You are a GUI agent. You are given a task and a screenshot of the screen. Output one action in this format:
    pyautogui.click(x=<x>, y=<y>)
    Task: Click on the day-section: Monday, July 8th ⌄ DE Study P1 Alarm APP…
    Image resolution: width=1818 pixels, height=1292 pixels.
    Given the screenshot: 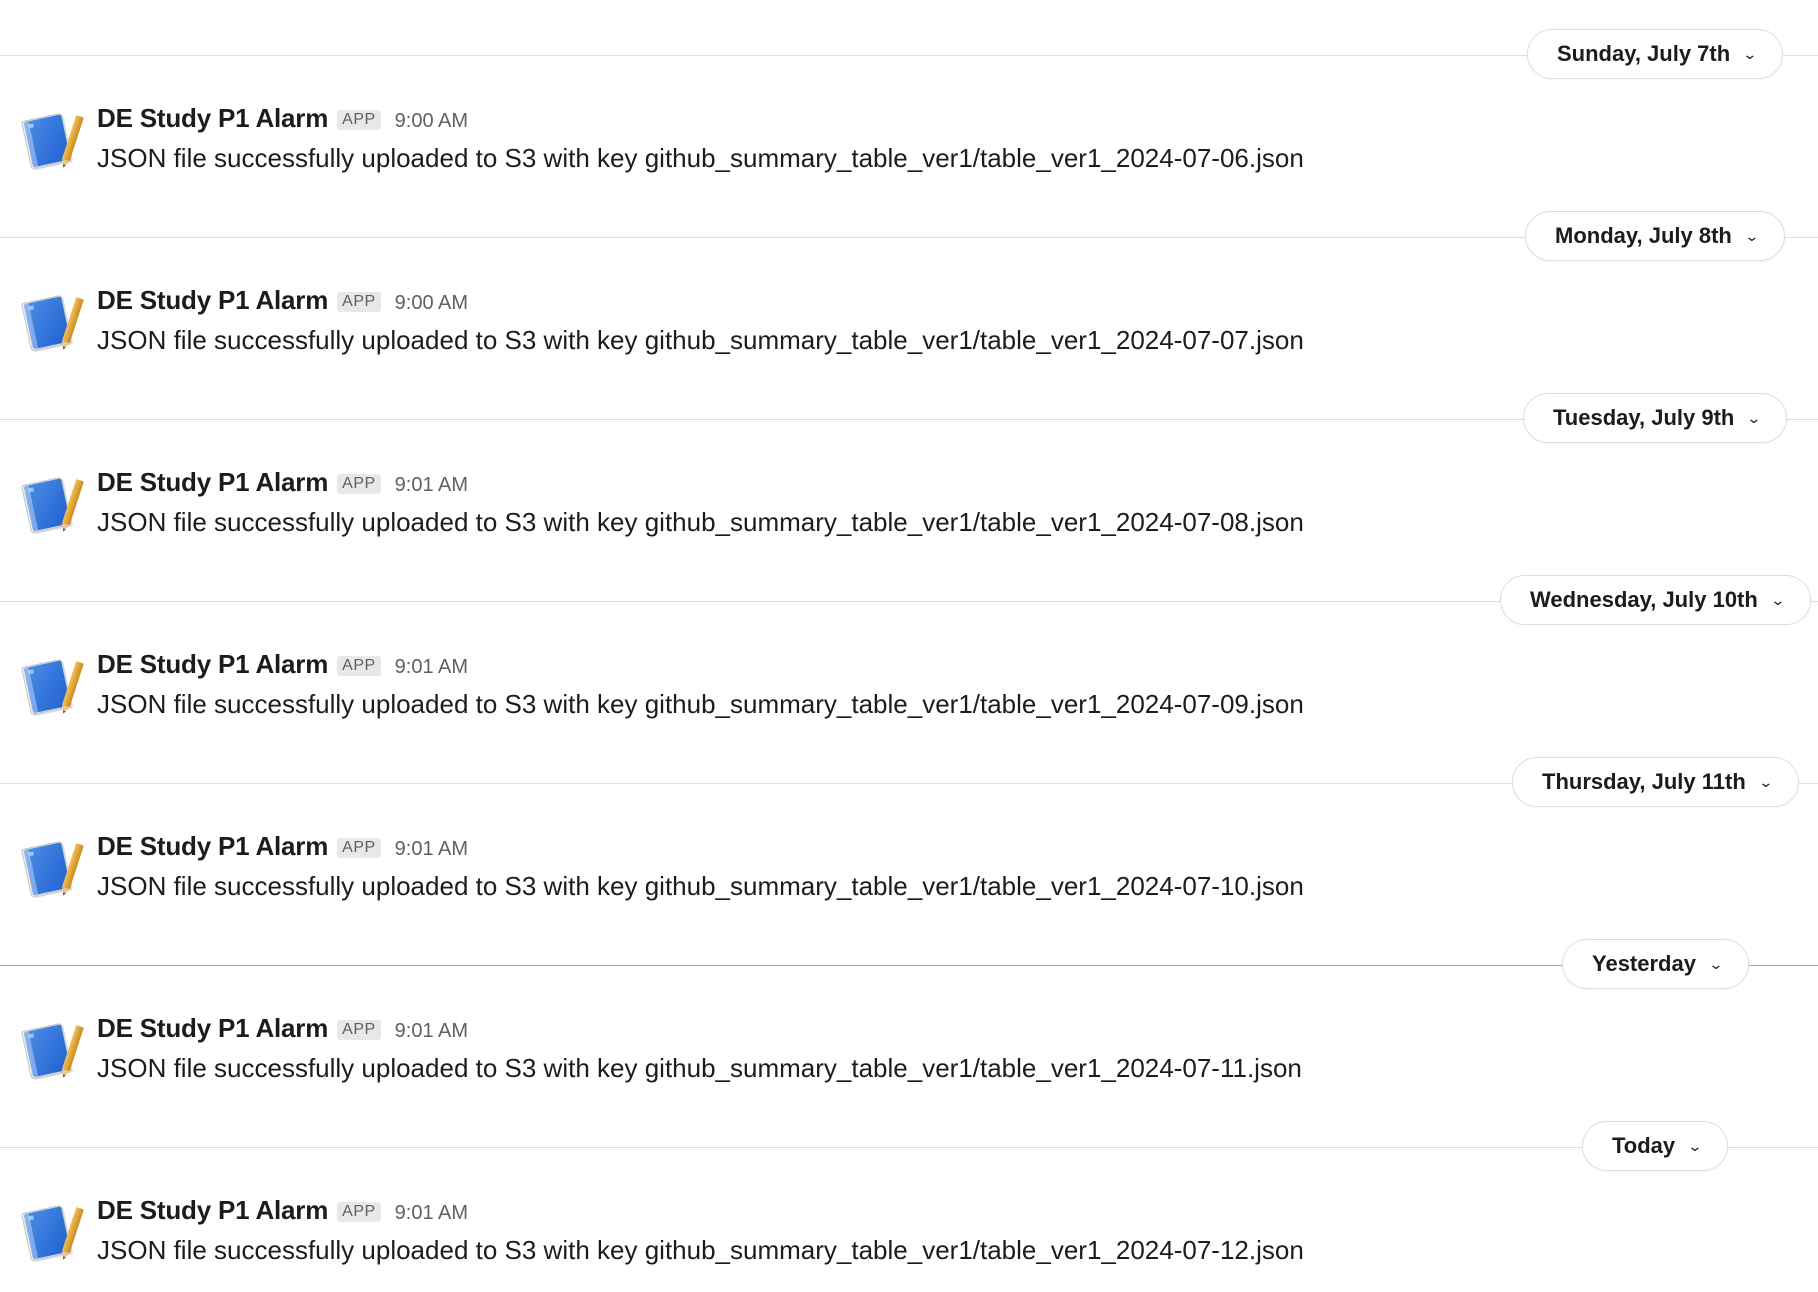 What is the action you would take?
    pyautogui.click(x=909, y=273)
    